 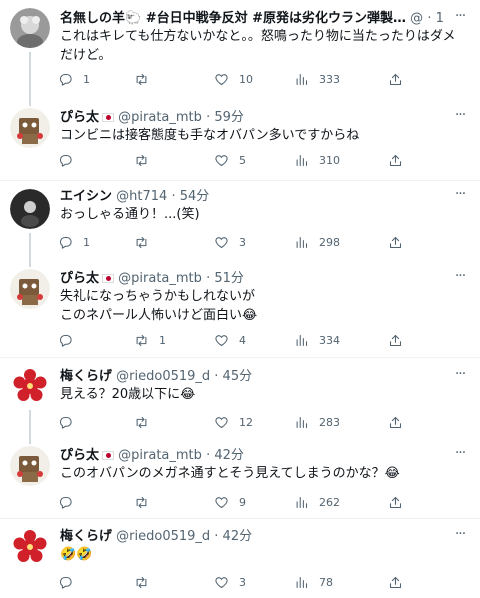 I want to click on views-button: 333, so click(x=317, y=79).